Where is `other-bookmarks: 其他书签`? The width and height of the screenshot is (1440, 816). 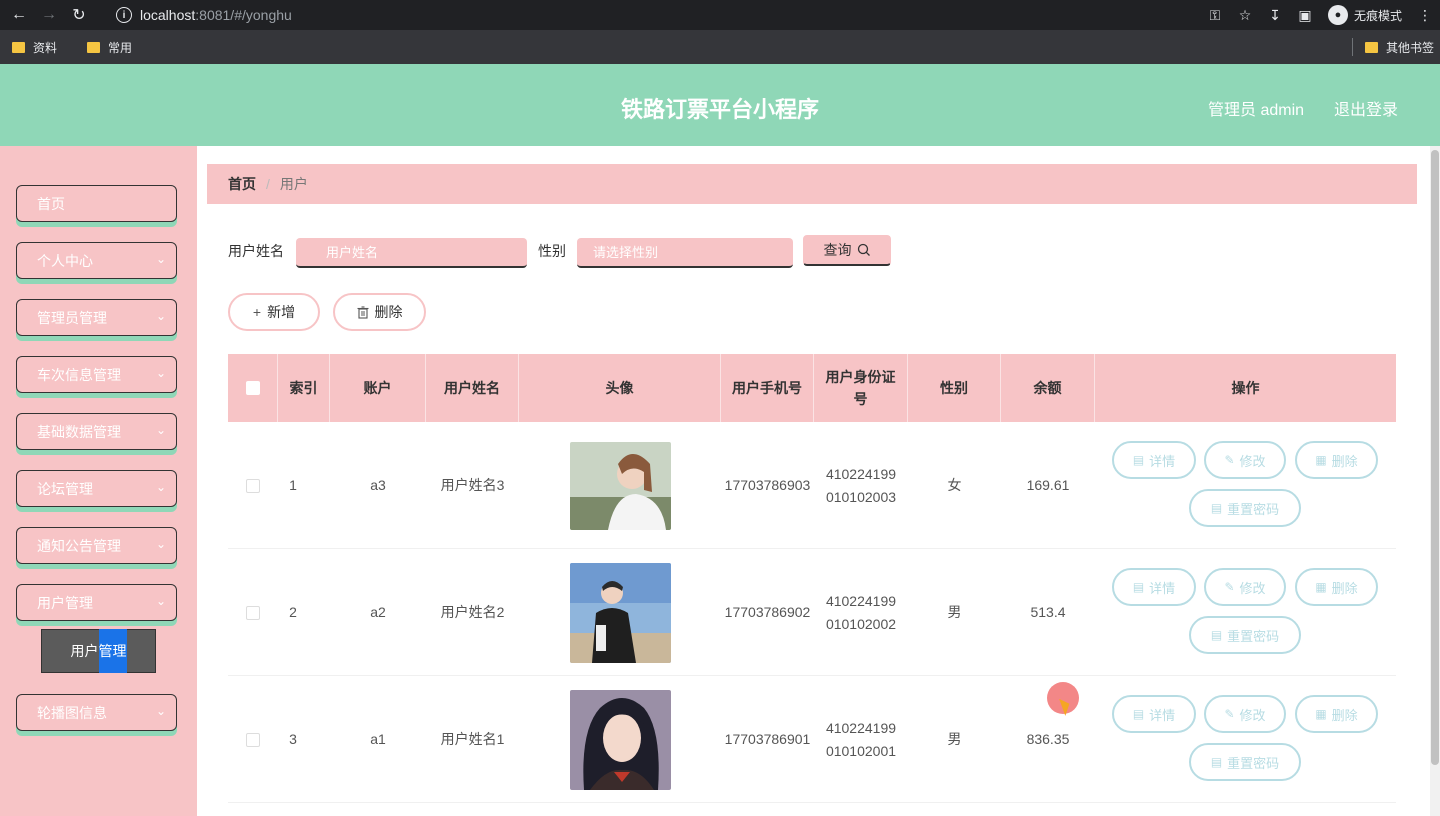 other-bookmarks: 其他书签 is located at coordinates (1399, 47).